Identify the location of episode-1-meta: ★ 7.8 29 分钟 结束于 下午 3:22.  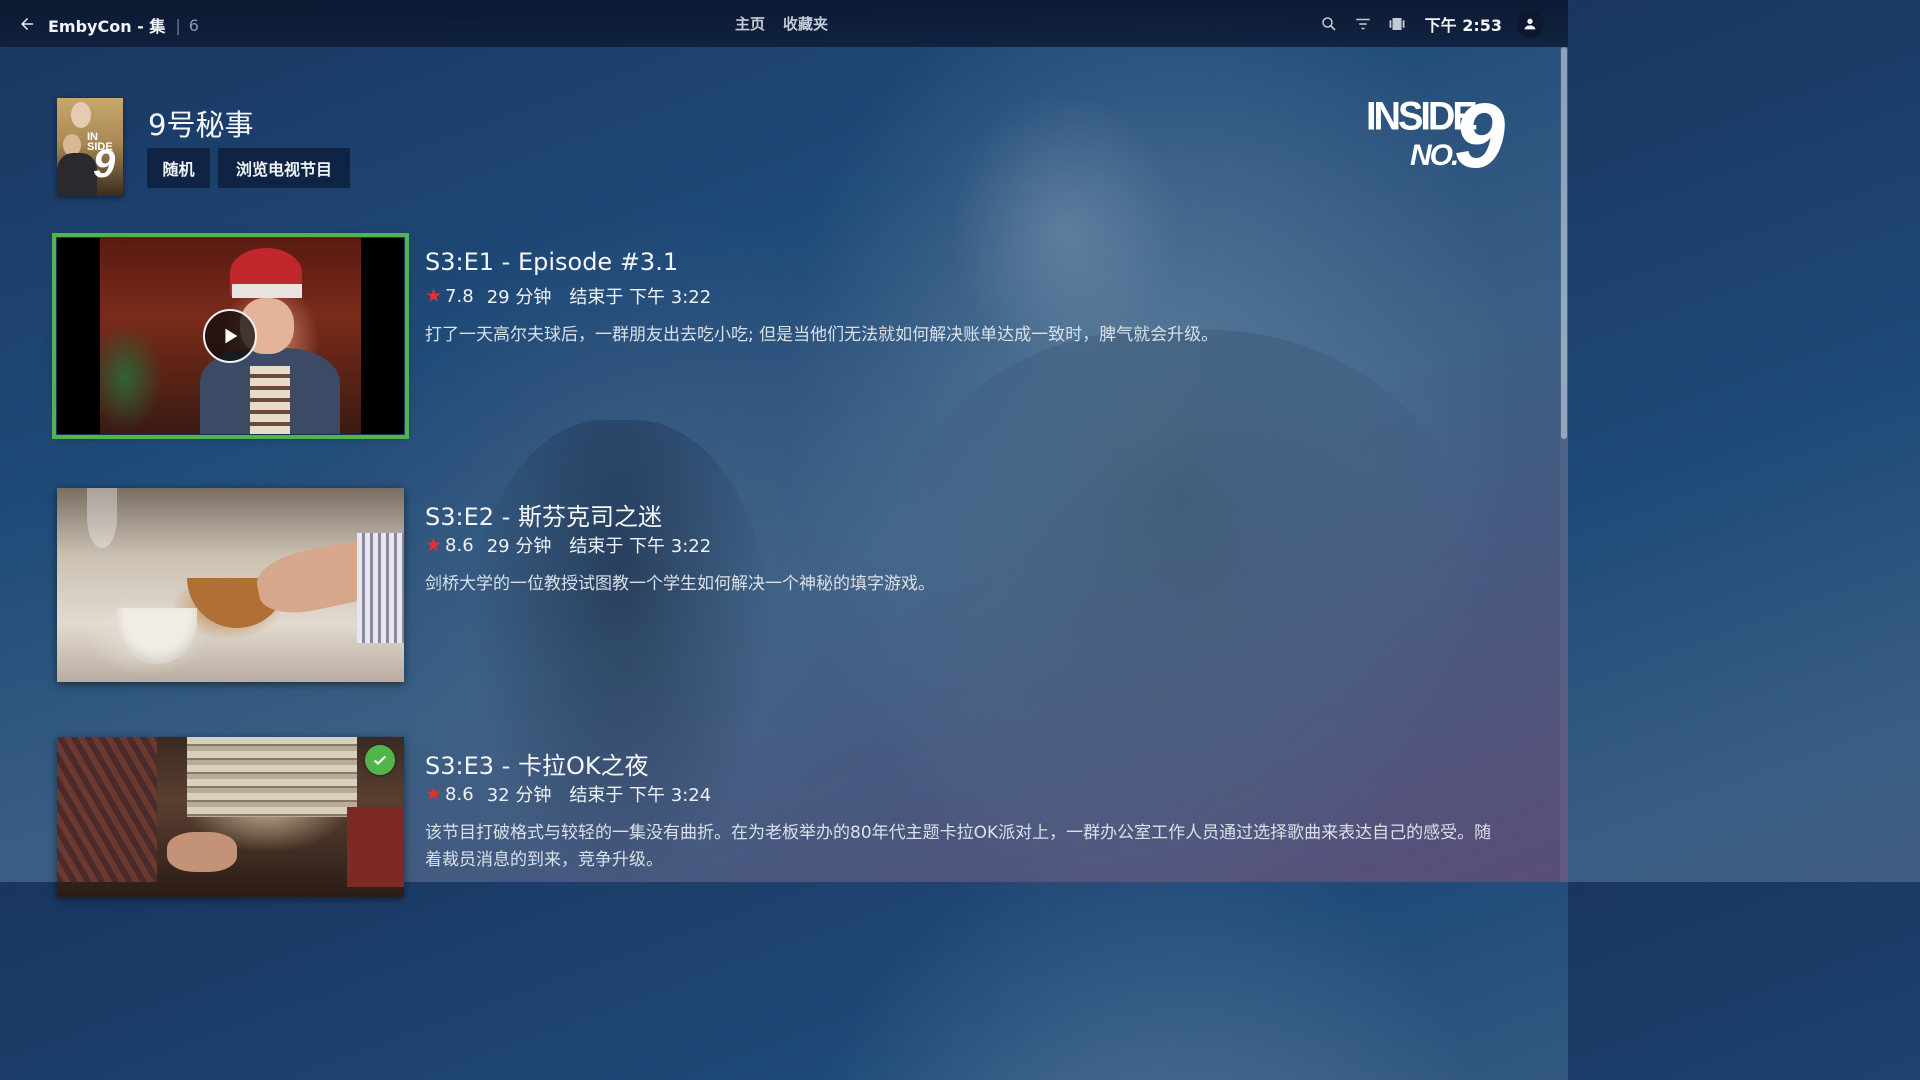
(568, 296).